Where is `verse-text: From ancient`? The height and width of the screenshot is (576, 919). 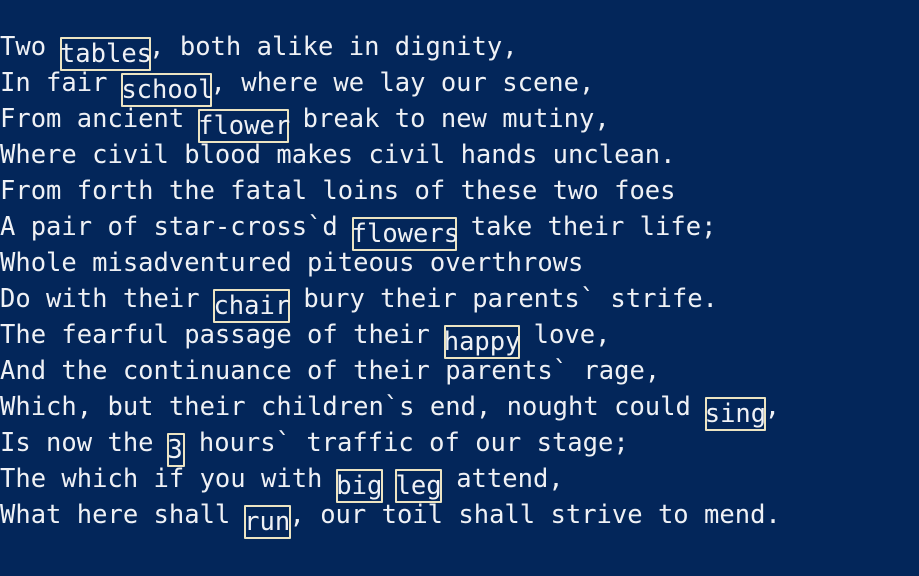 verse-text: From ancient is located at coordinates (100, 119).